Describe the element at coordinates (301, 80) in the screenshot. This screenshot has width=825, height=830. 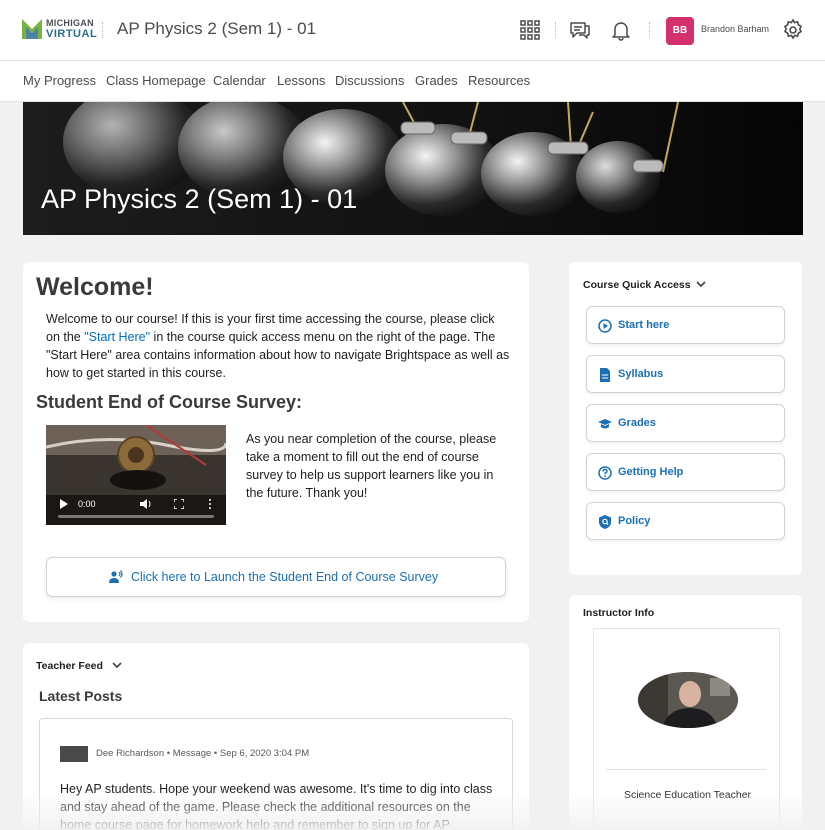
I see `nav-lessons: Lessons` at that location.